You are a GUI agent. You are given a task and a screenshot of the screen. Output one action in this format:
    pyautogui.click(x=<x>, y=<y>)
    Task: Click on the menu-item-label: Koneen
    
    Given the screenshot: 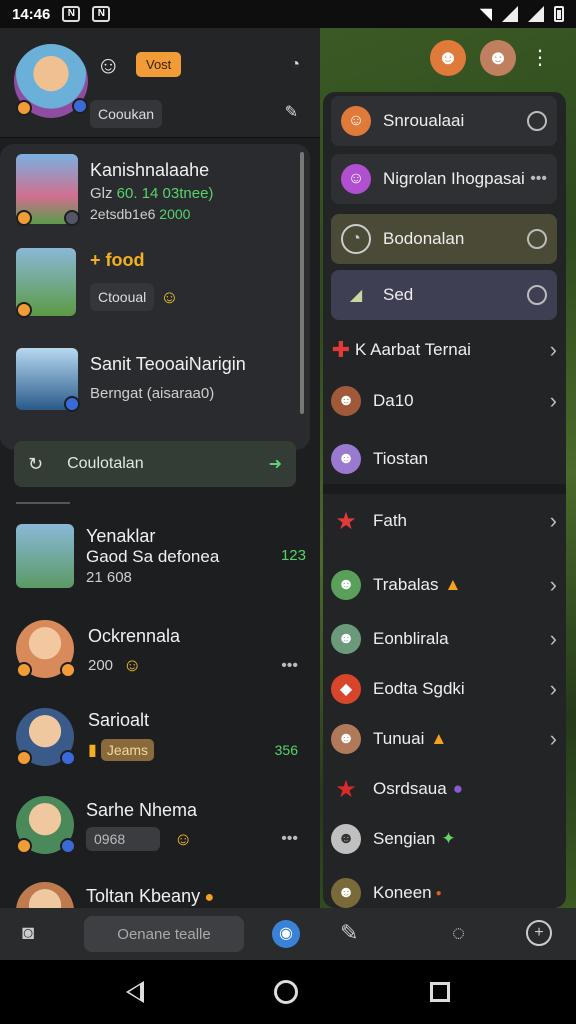 What is the action you would take?
    pyautogui.click(x=402, y=892)
    